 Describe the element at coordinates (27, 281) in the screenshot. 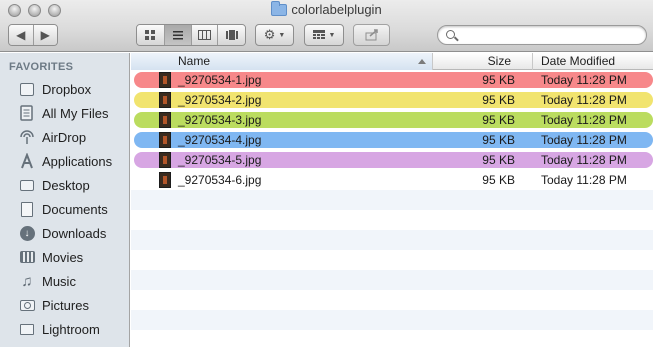

I see `music-icon: ♫` at that location.